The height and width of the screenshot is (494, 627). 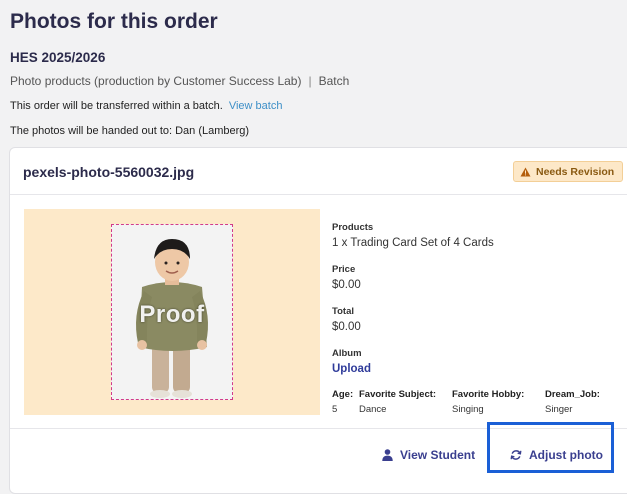 I want to click on order-name: HES 2025/2026, so click(x=58, y=57).